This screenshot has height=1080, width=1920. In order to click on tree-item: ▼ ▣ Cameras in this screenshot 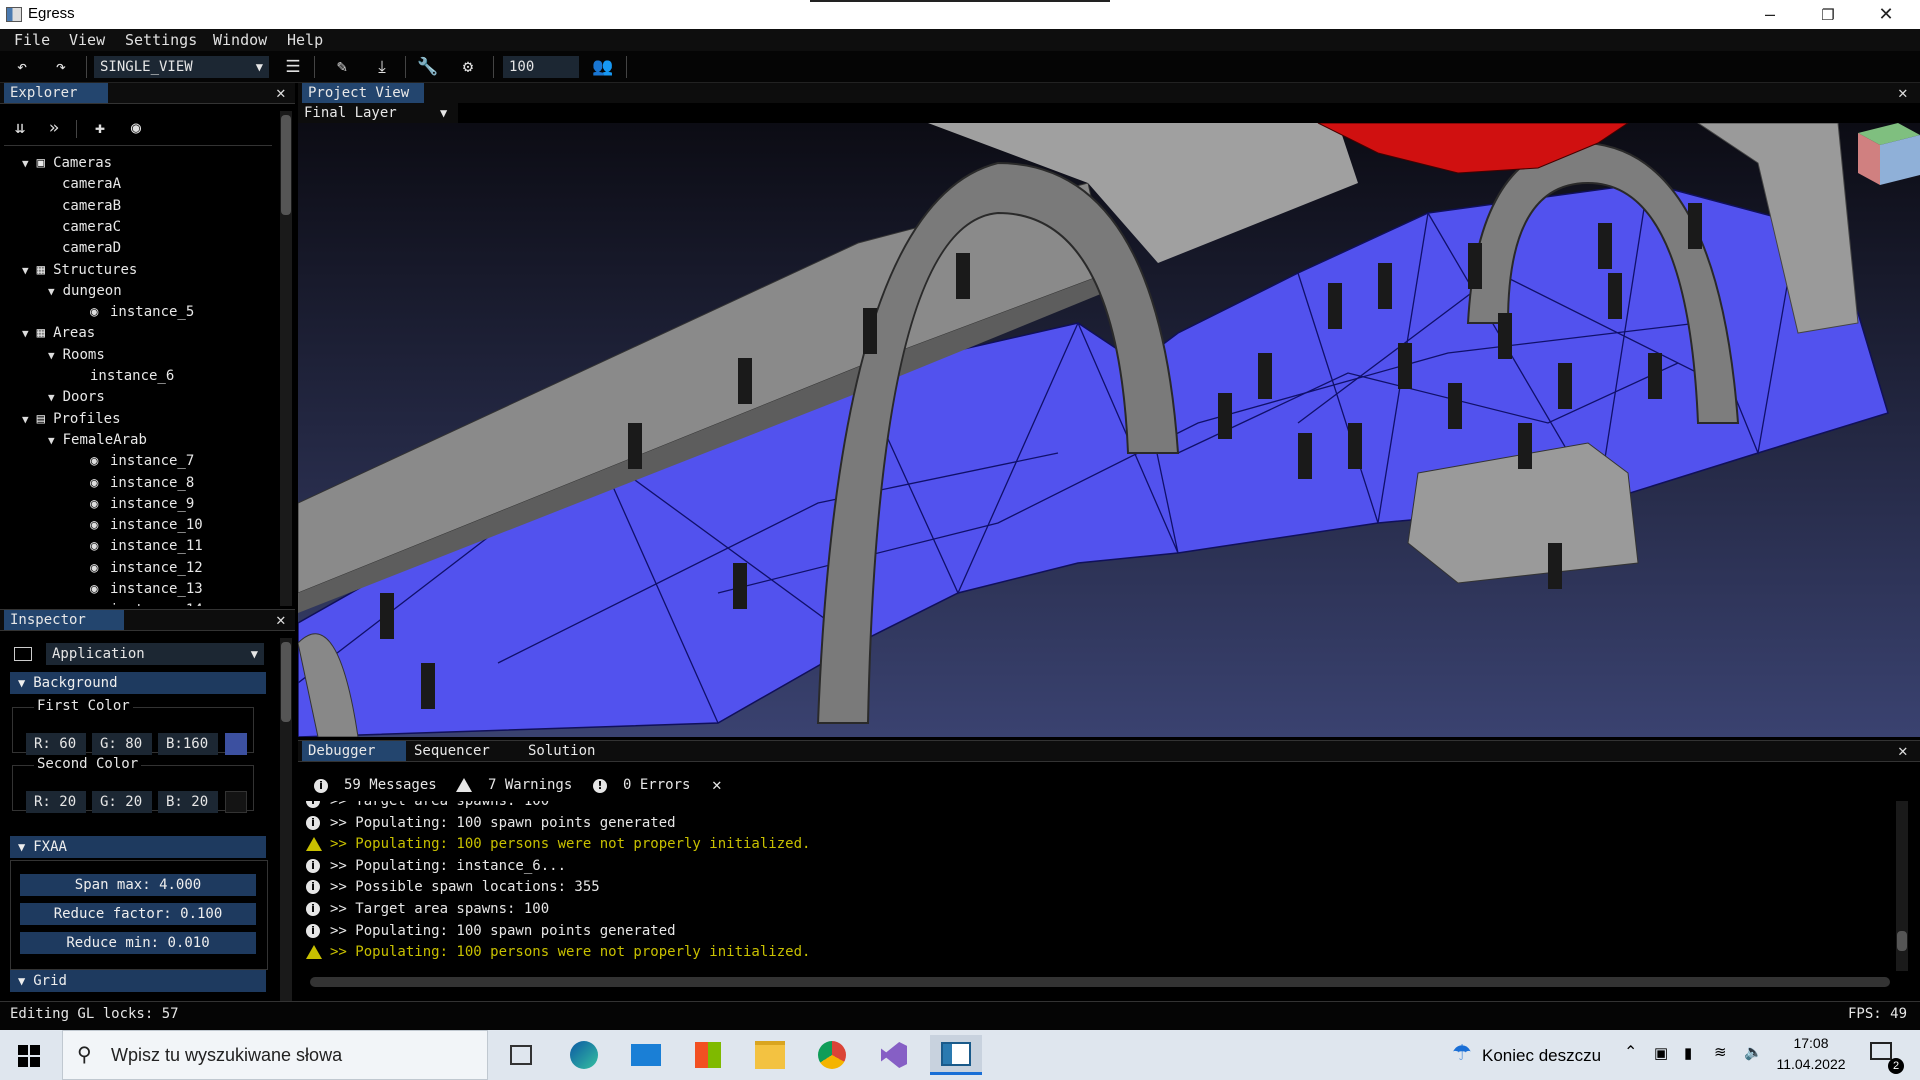, I will do `click(67, 163)`.